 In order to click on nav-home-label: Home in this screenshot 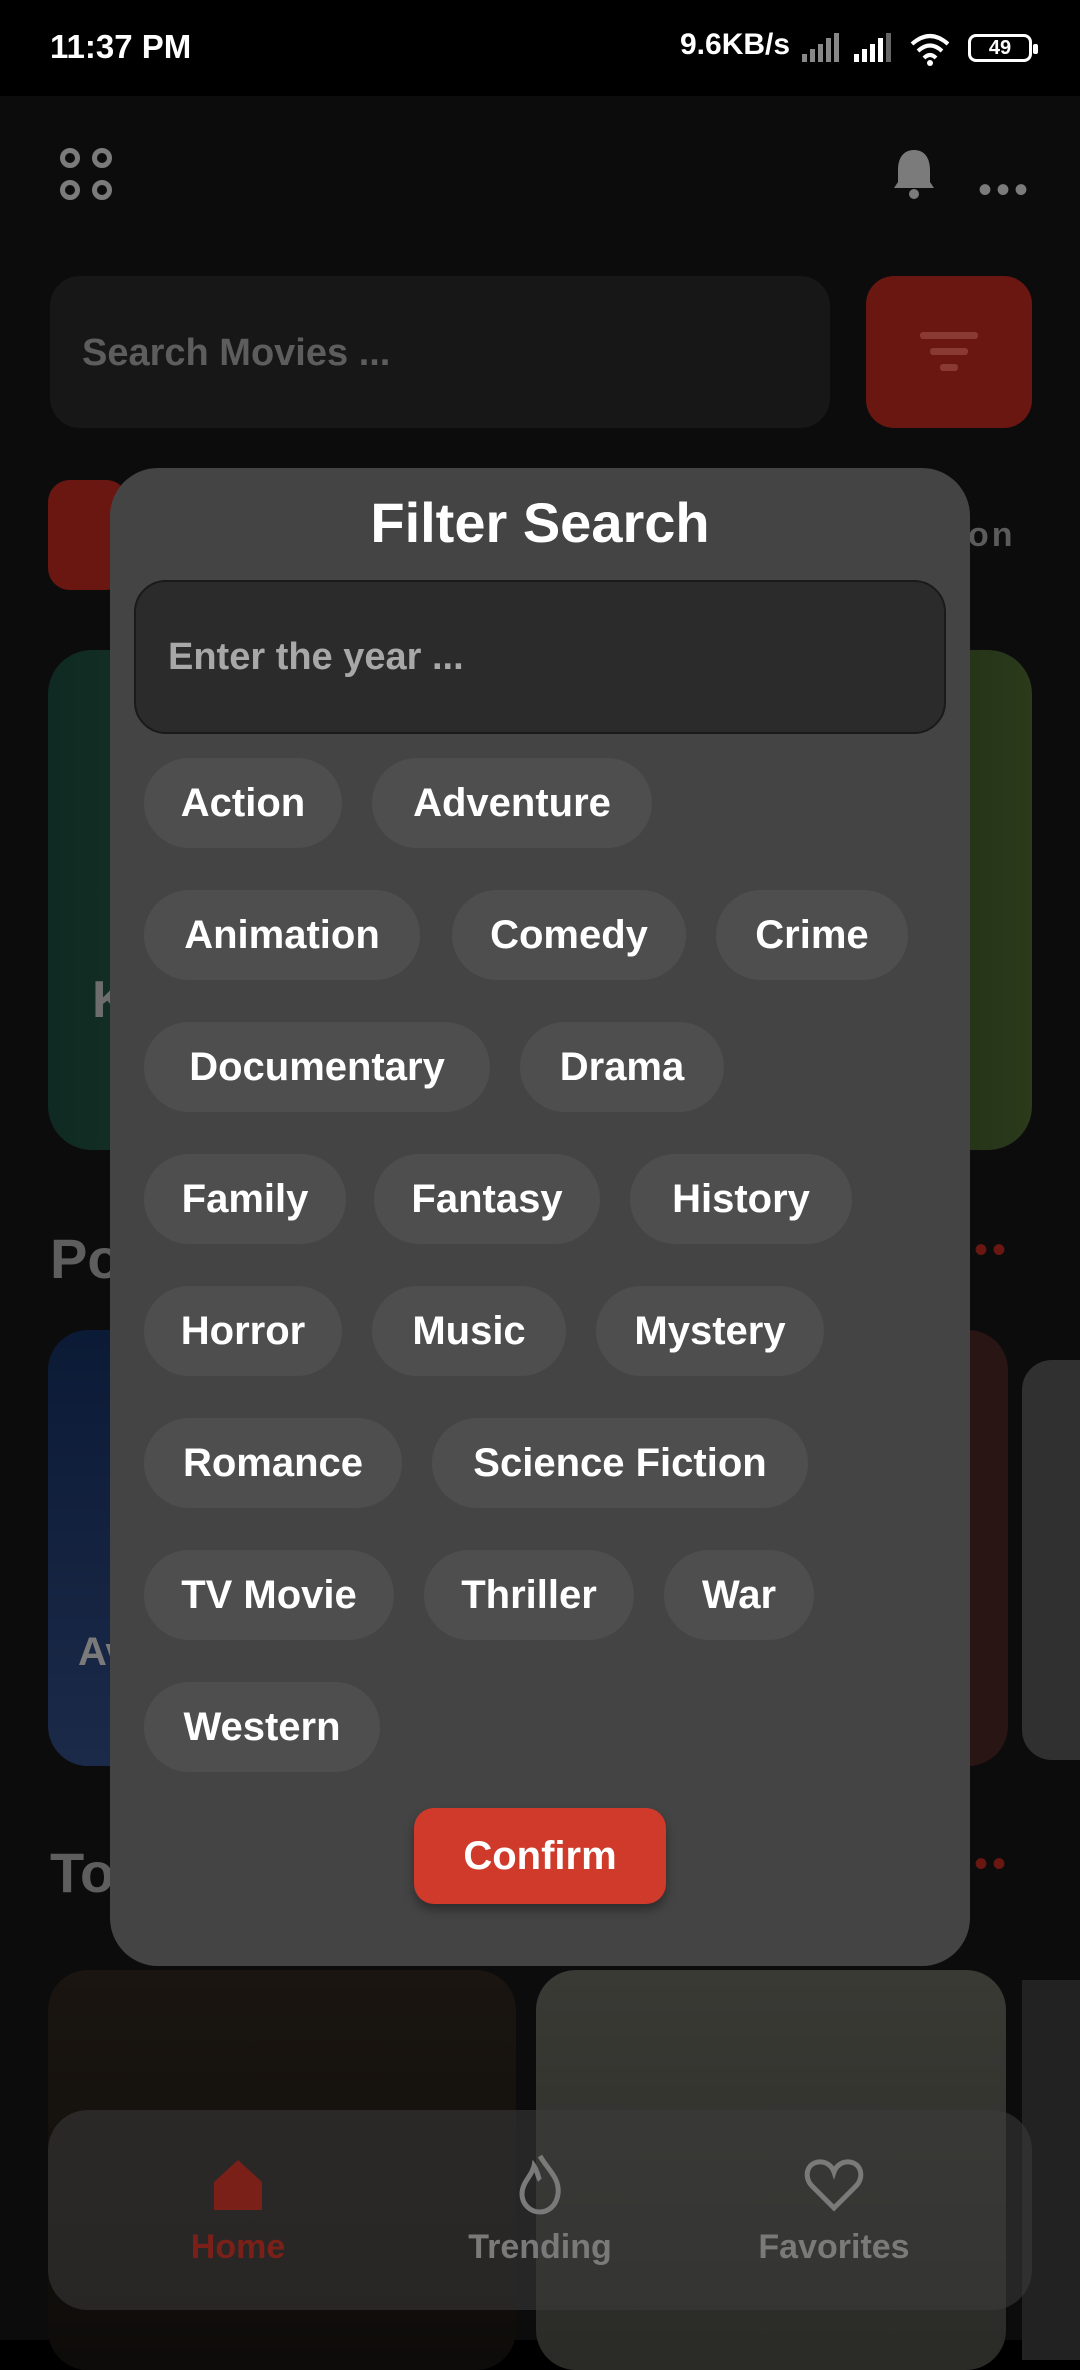, I will do `click(238, 2247)`.